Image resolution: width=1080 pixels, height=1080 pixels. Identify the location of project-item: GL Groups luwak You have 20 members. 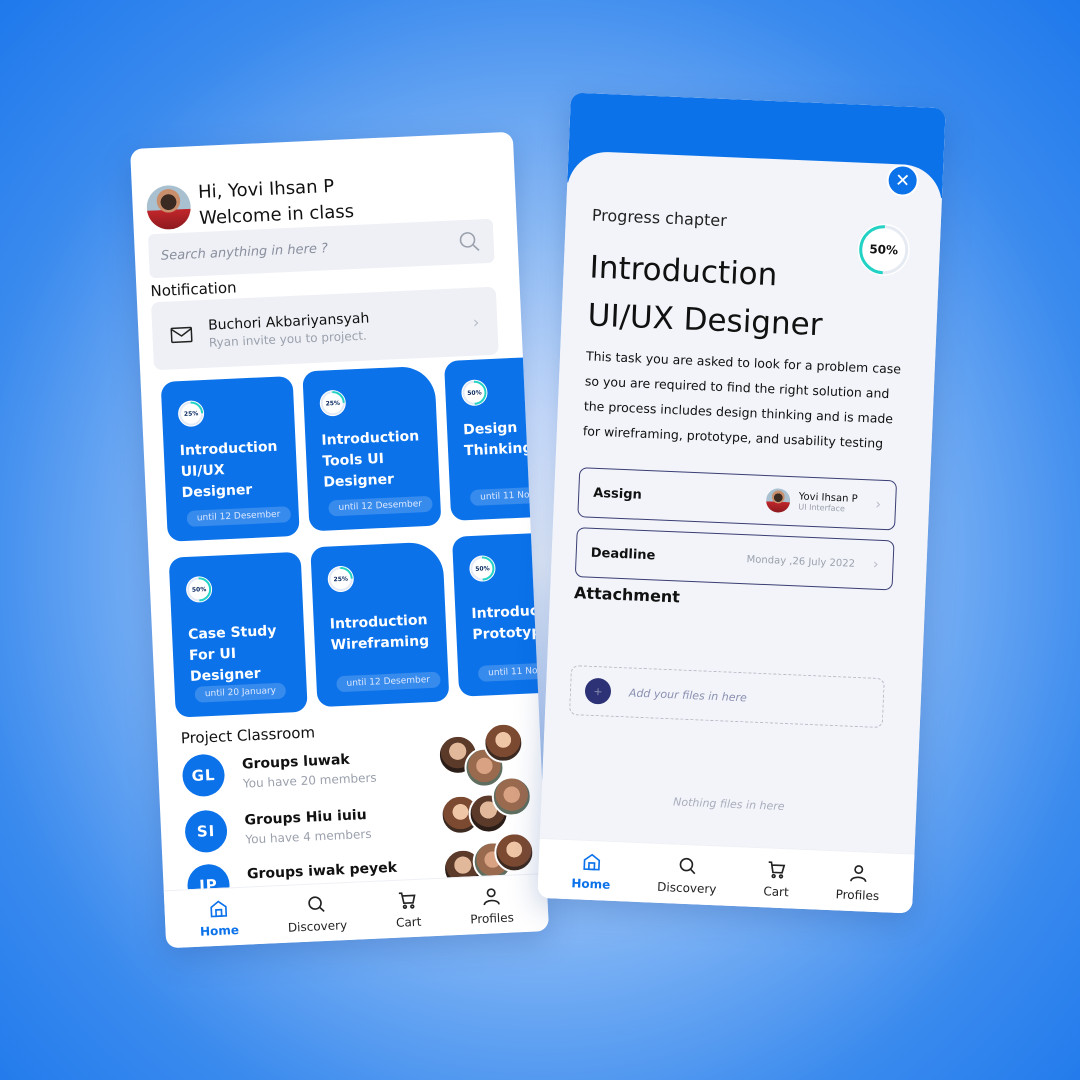
(307, 771).